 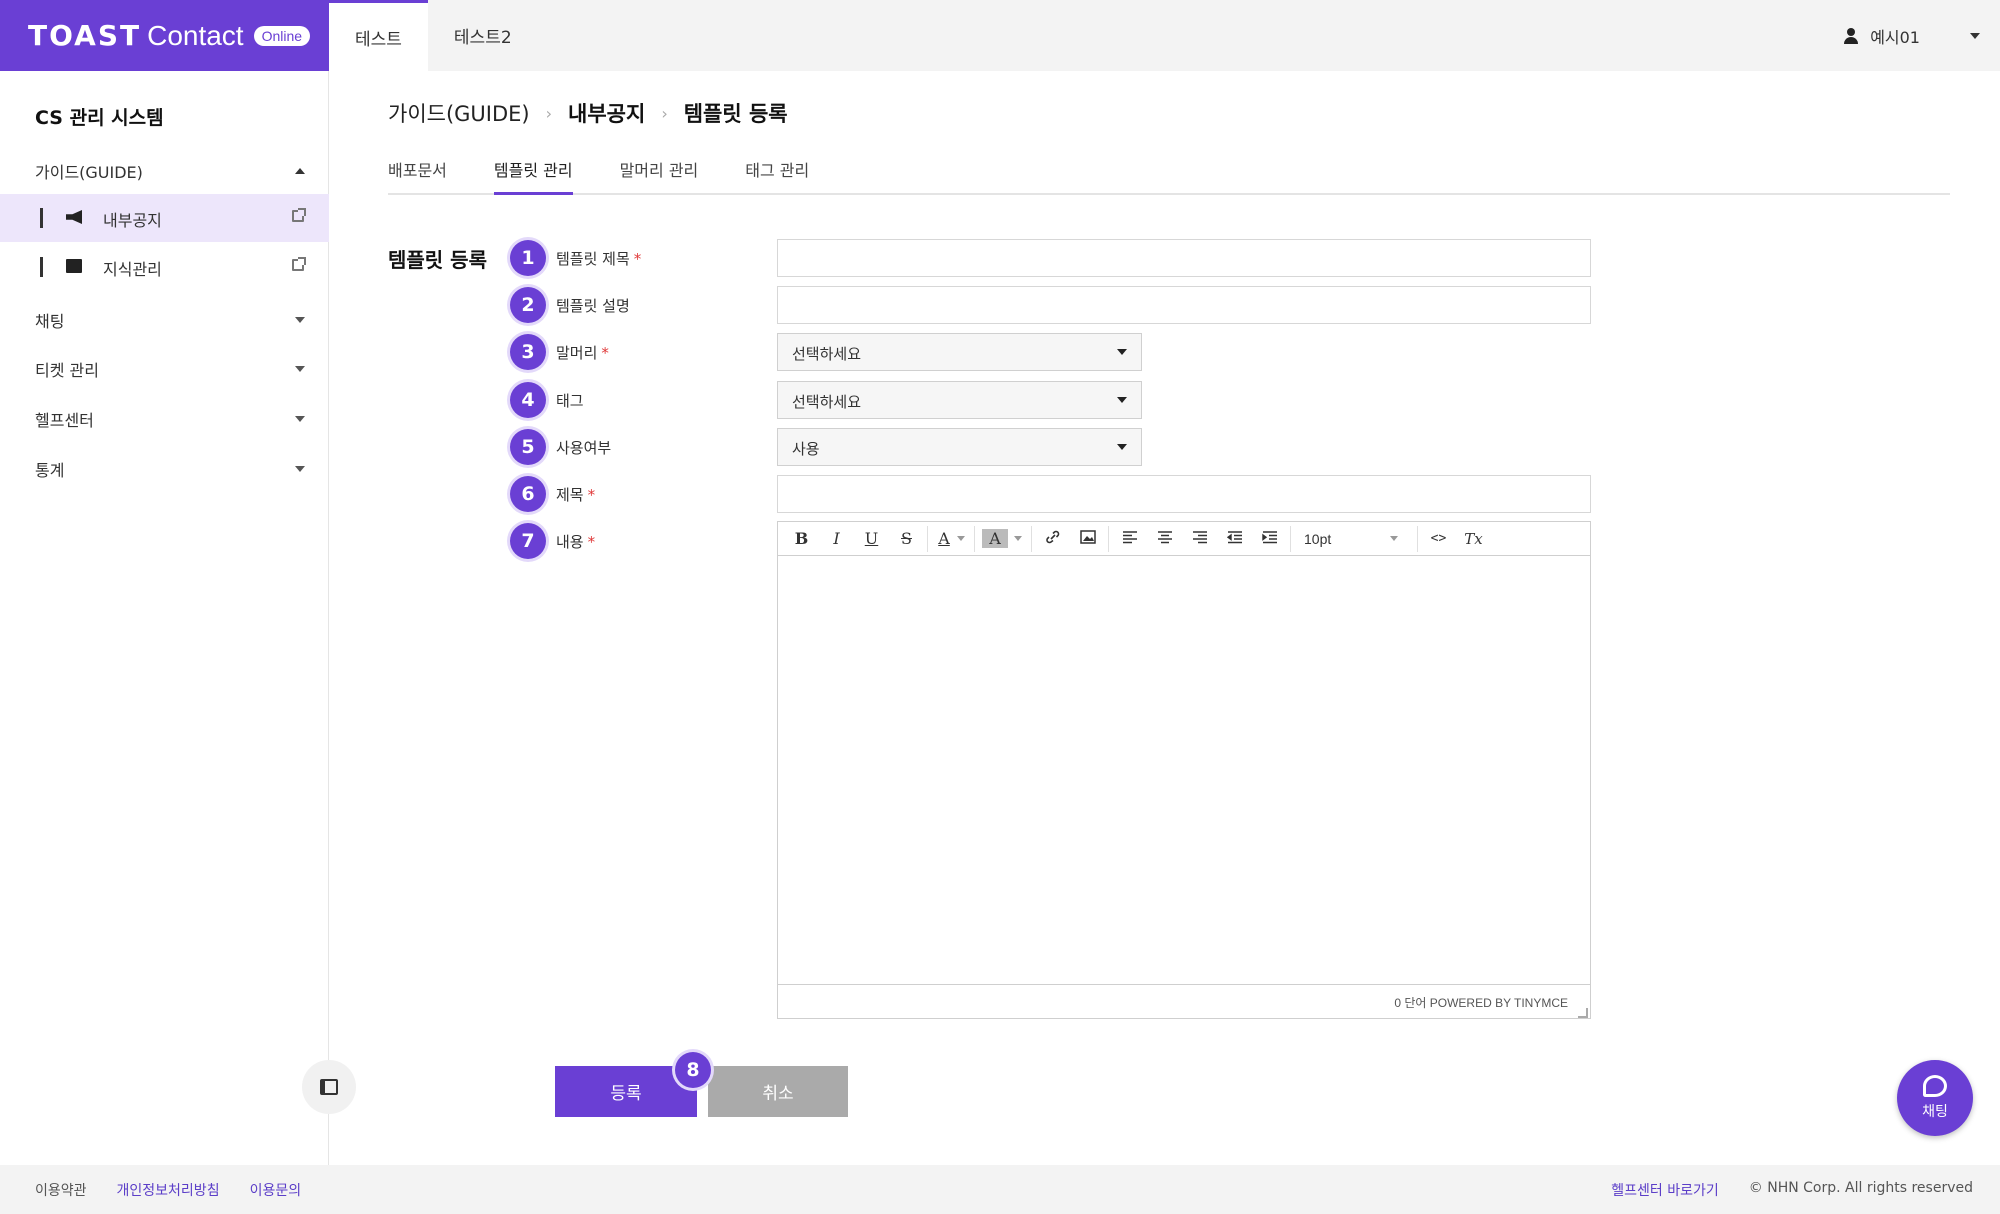 I want to click on link-icon, so click(x=1052, y=539).